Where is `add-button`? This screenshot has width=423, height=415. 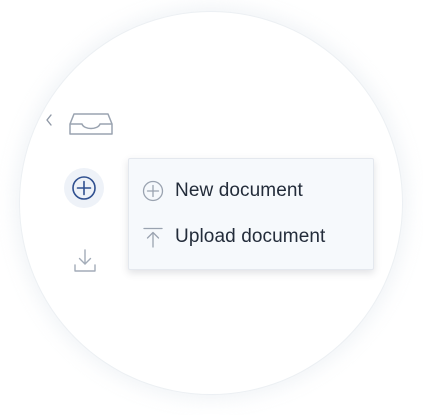 add-button is located at coordinates (84, 188).